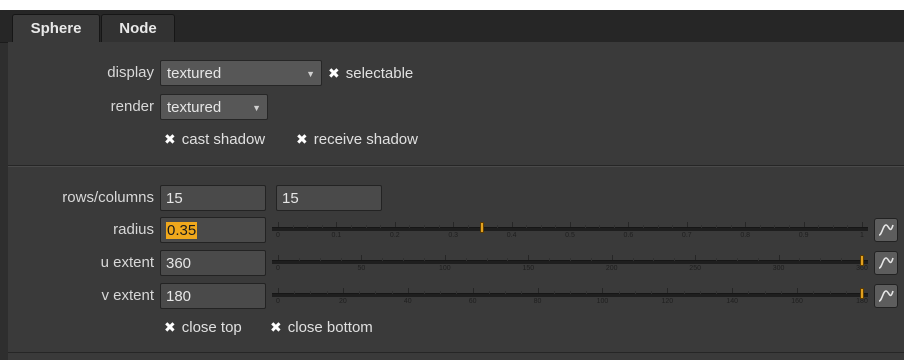 This screenshot has height=360, width=904. I want to click on radius-label: radius, so click(133, 229).